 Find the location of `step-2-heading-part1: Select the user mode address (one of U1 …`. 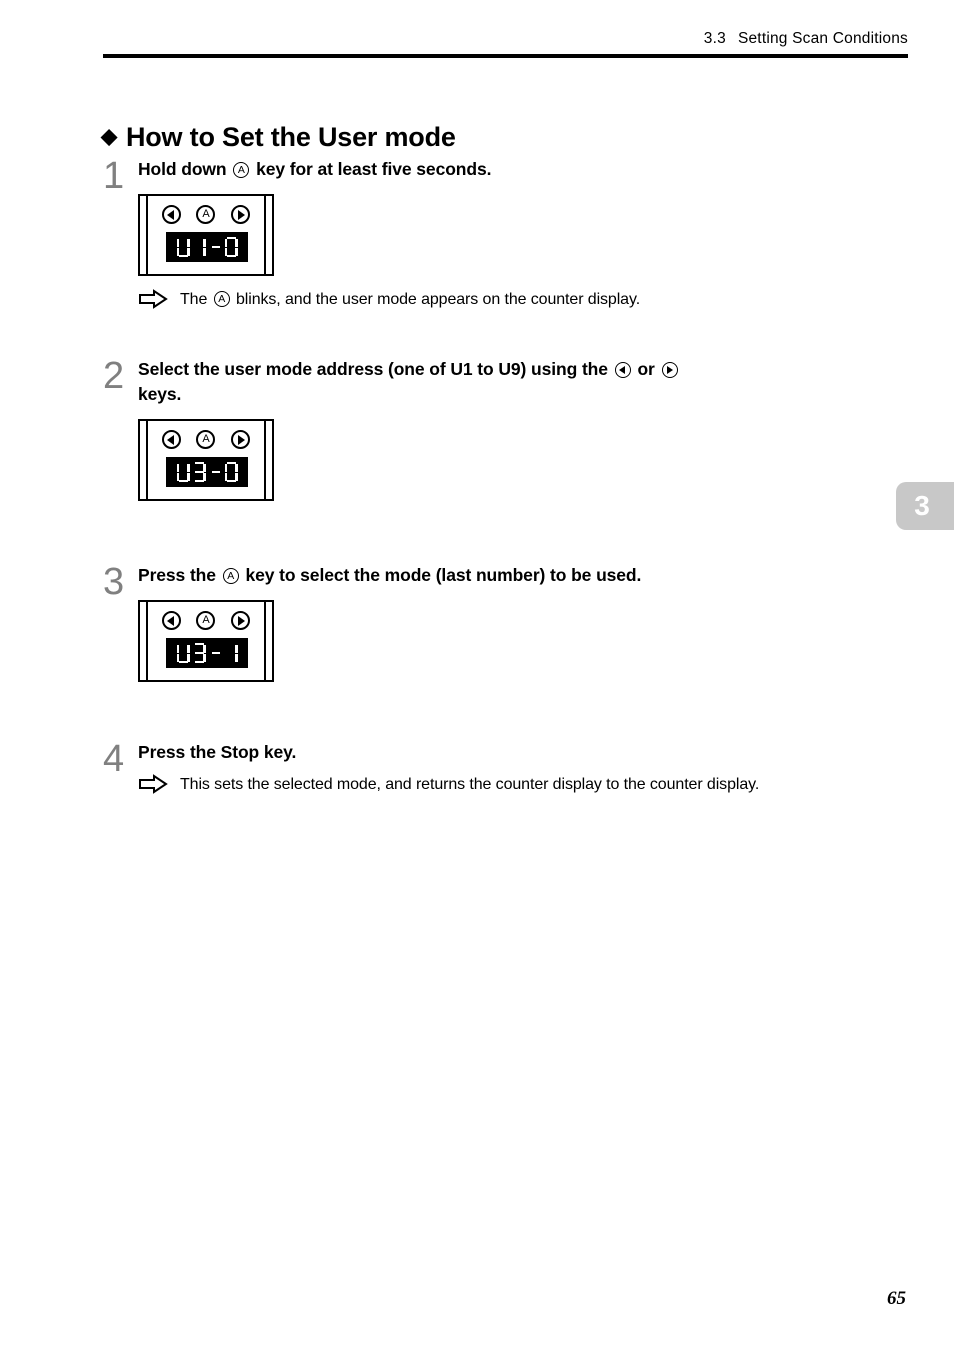

step-2-heading-part1: Select the user mode address (one of U1 … is located at coordinates (373, 369).